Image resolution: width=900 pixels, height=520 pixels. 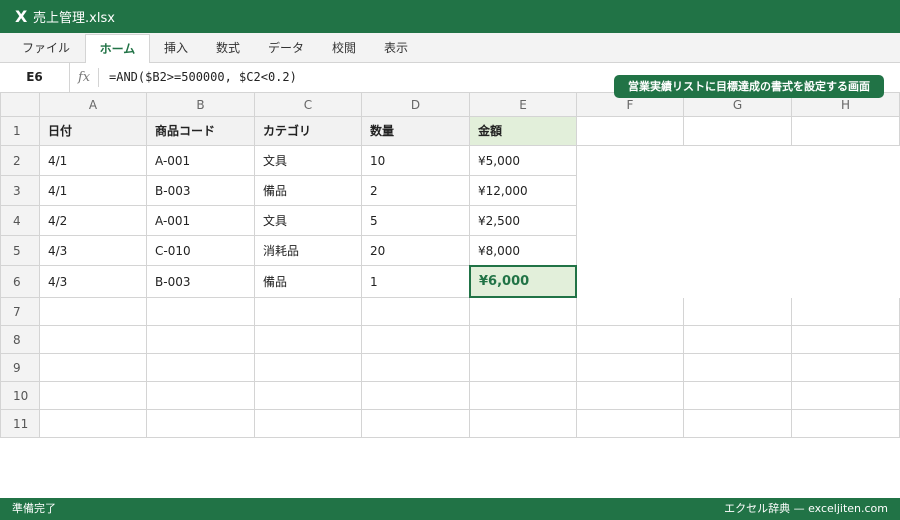 What do you see at coordinates (308, 424) in the screenshot?
I see `cell-c11` at bounding box center [308, 424].